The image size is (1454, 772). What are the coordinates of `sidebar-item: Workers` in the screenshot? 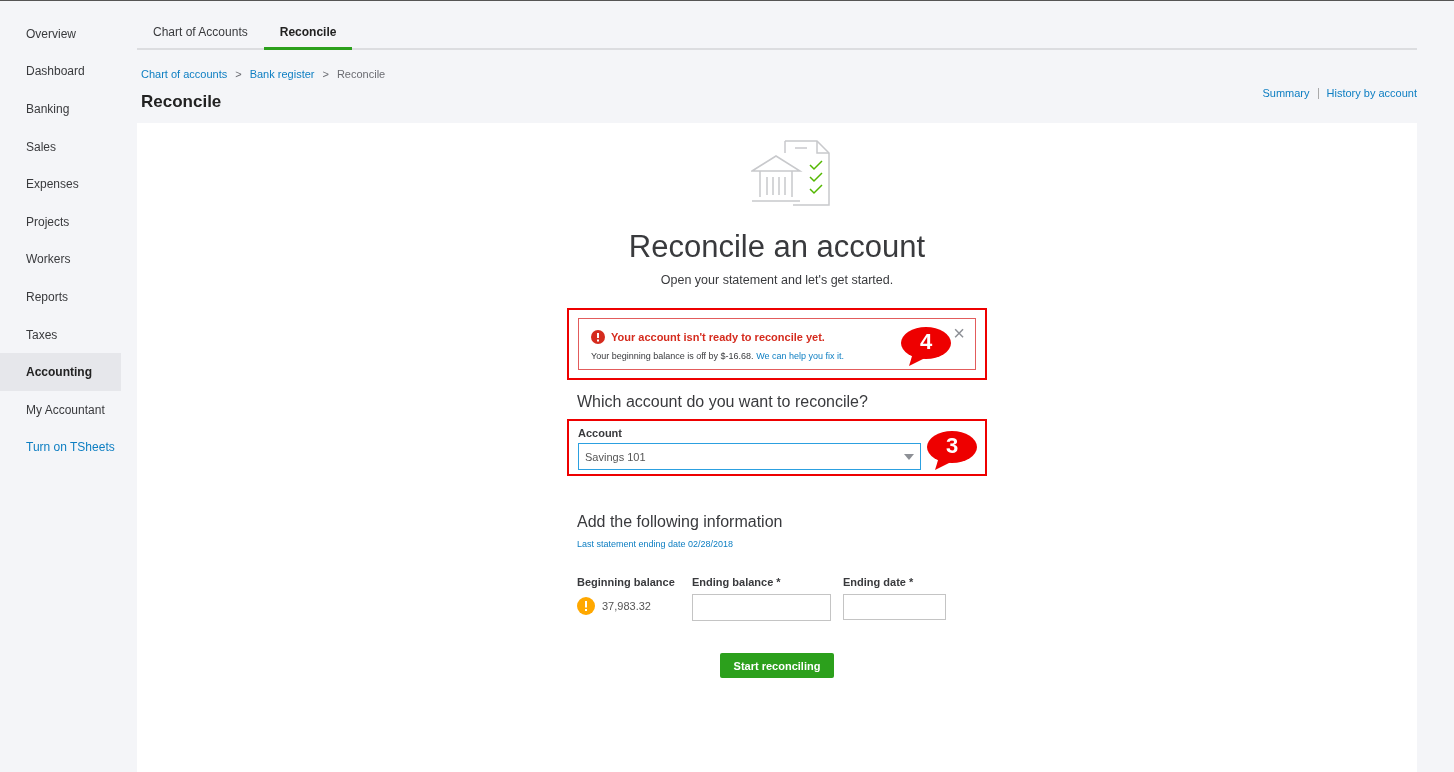 It's located at (60, 259).